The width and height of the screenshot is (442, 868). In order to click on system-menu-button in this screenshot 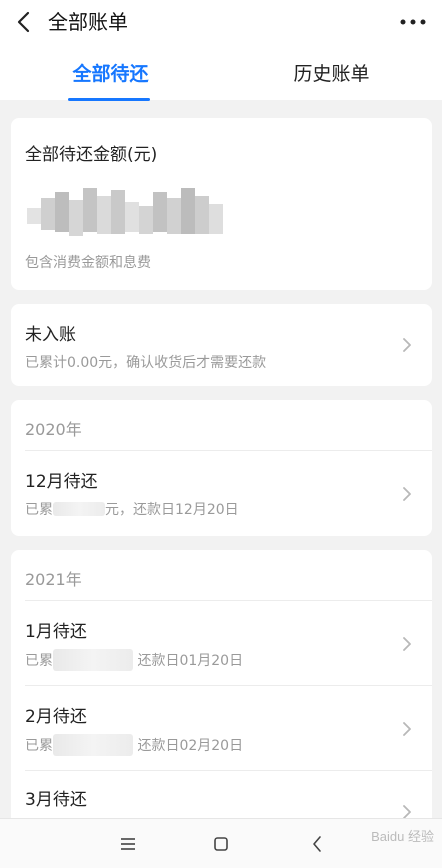, I will do `click(128, 844)`.